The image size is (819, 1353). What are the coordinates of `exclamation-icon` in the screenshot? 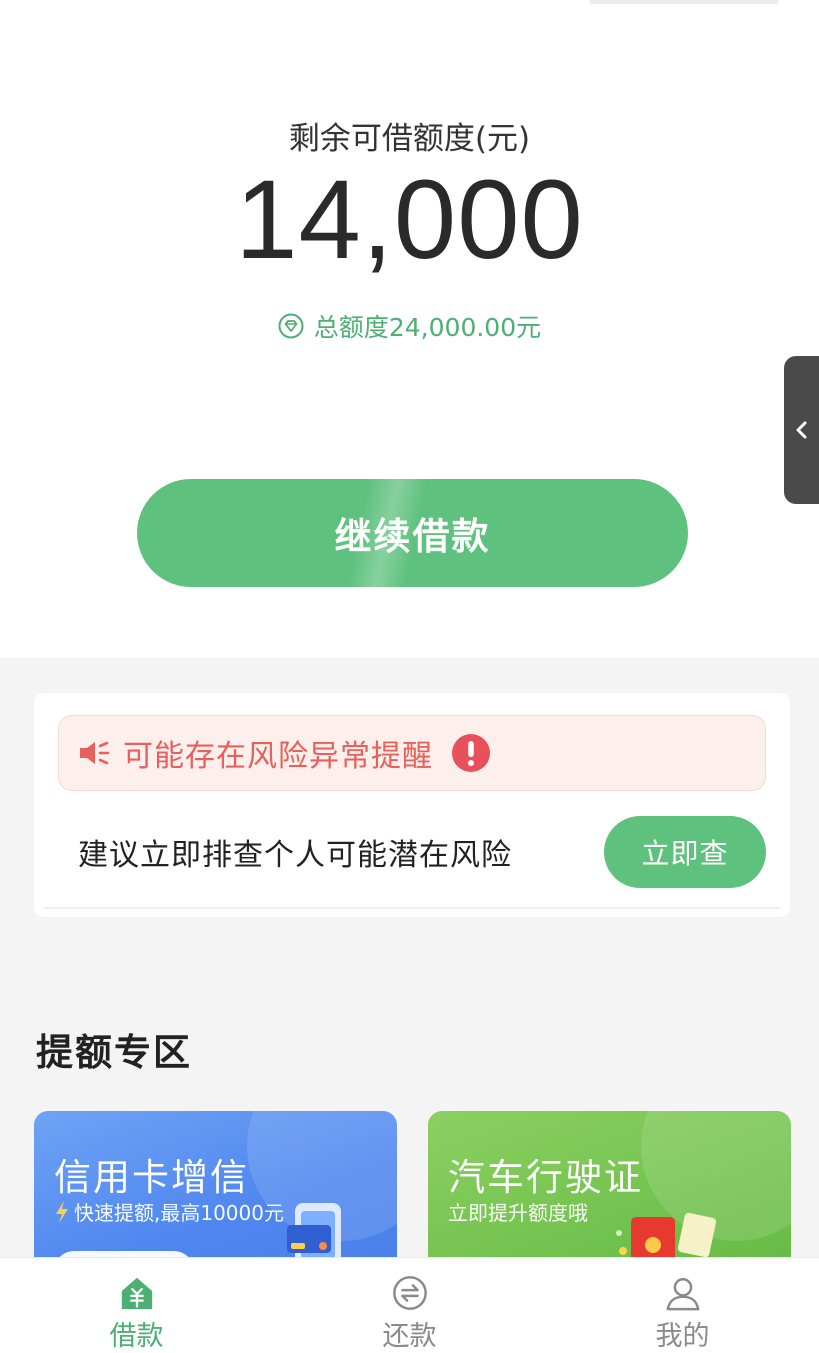 It's located at (471, 753).